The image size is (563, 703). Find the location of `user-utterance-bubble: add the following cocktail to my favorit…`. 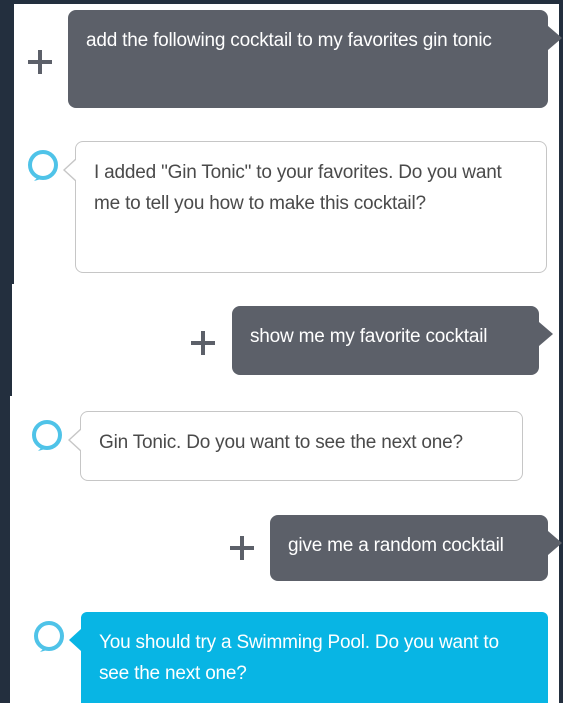

user-utterance-bubble: add the following cocktail to my favorit… is located at coordinates (315, 59).